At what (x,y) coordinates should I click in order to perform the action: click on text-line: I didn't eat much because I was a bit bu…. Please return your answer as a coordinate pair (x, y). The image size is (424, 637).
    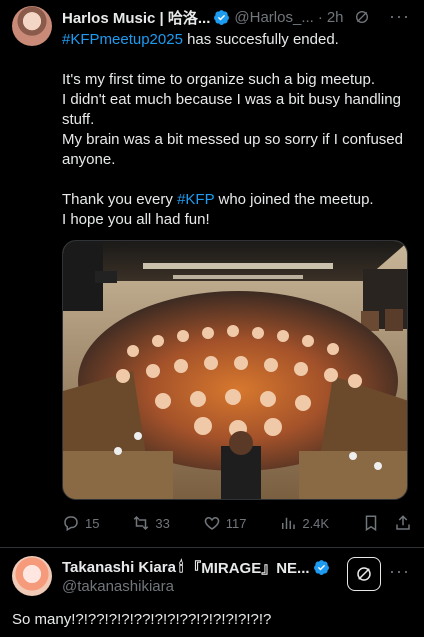
    Looking at the image, I should click on (231, 109).